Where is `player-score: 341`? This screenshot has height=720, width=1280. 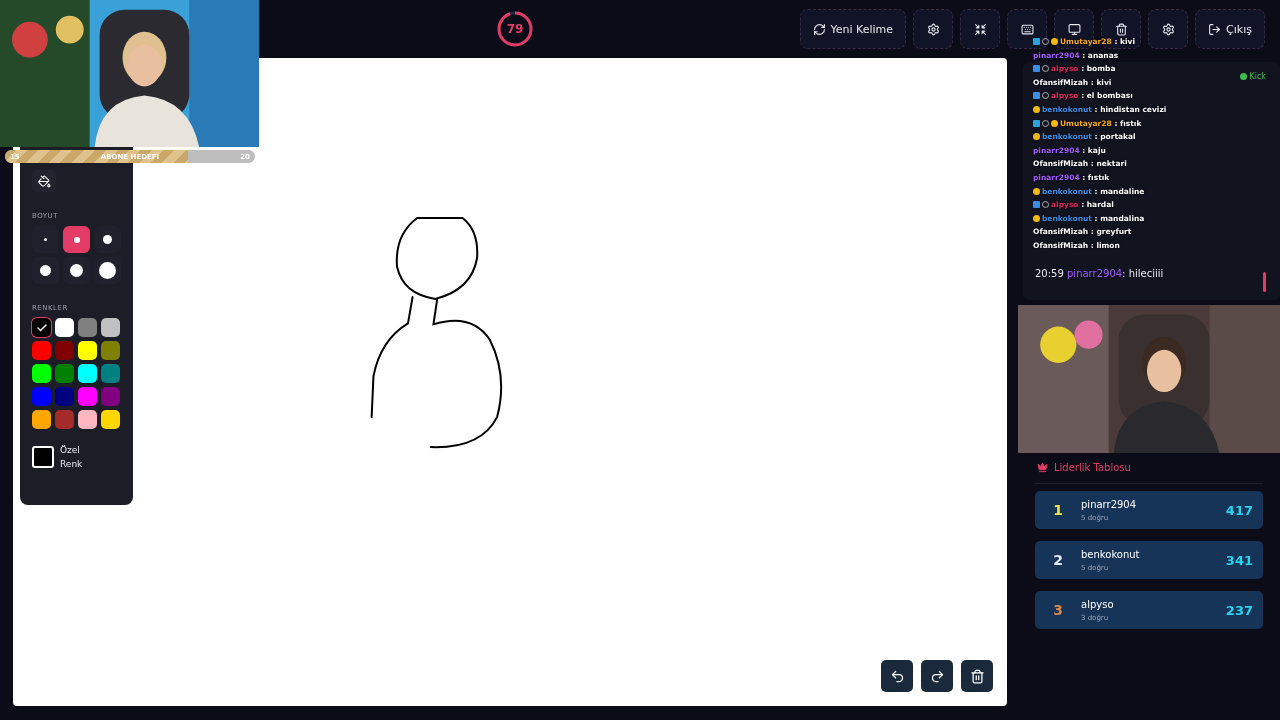 player-score: 341 is located at coordinates (1239, 560).